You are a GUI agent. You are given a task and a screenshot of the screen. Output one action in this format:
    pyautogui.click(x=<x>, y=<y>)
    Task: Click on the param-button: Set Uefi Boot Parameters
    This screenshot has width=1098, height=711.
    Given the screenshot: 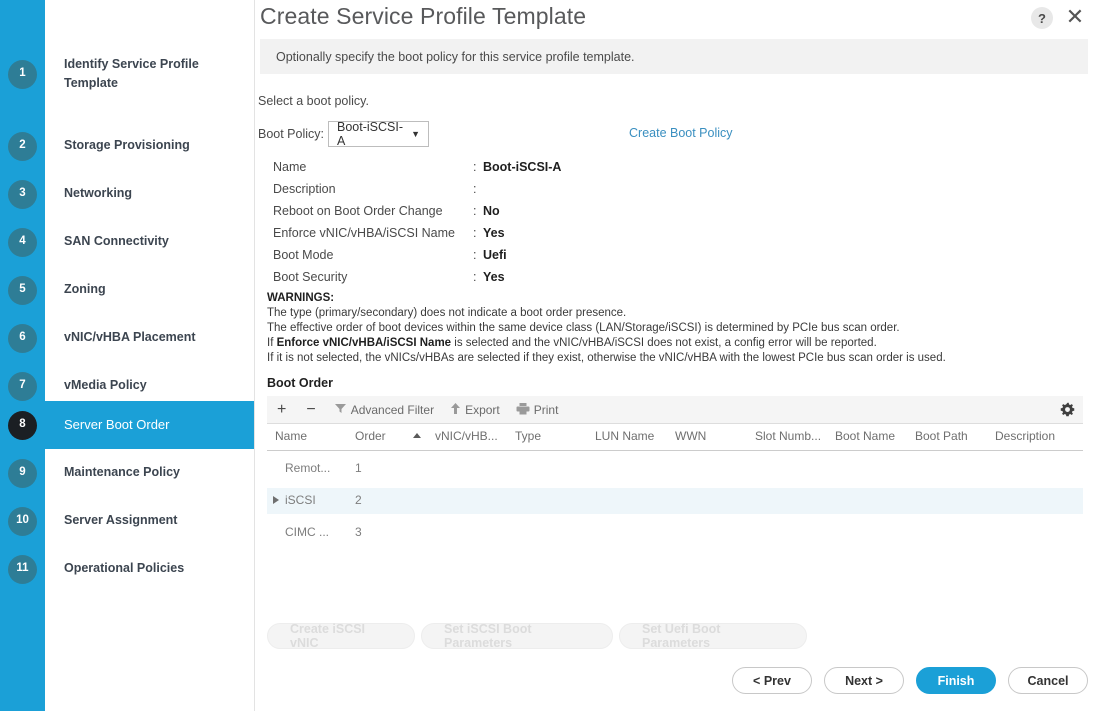 What is the action you would take?
    pyautogui.click(x=713, y=636)
    